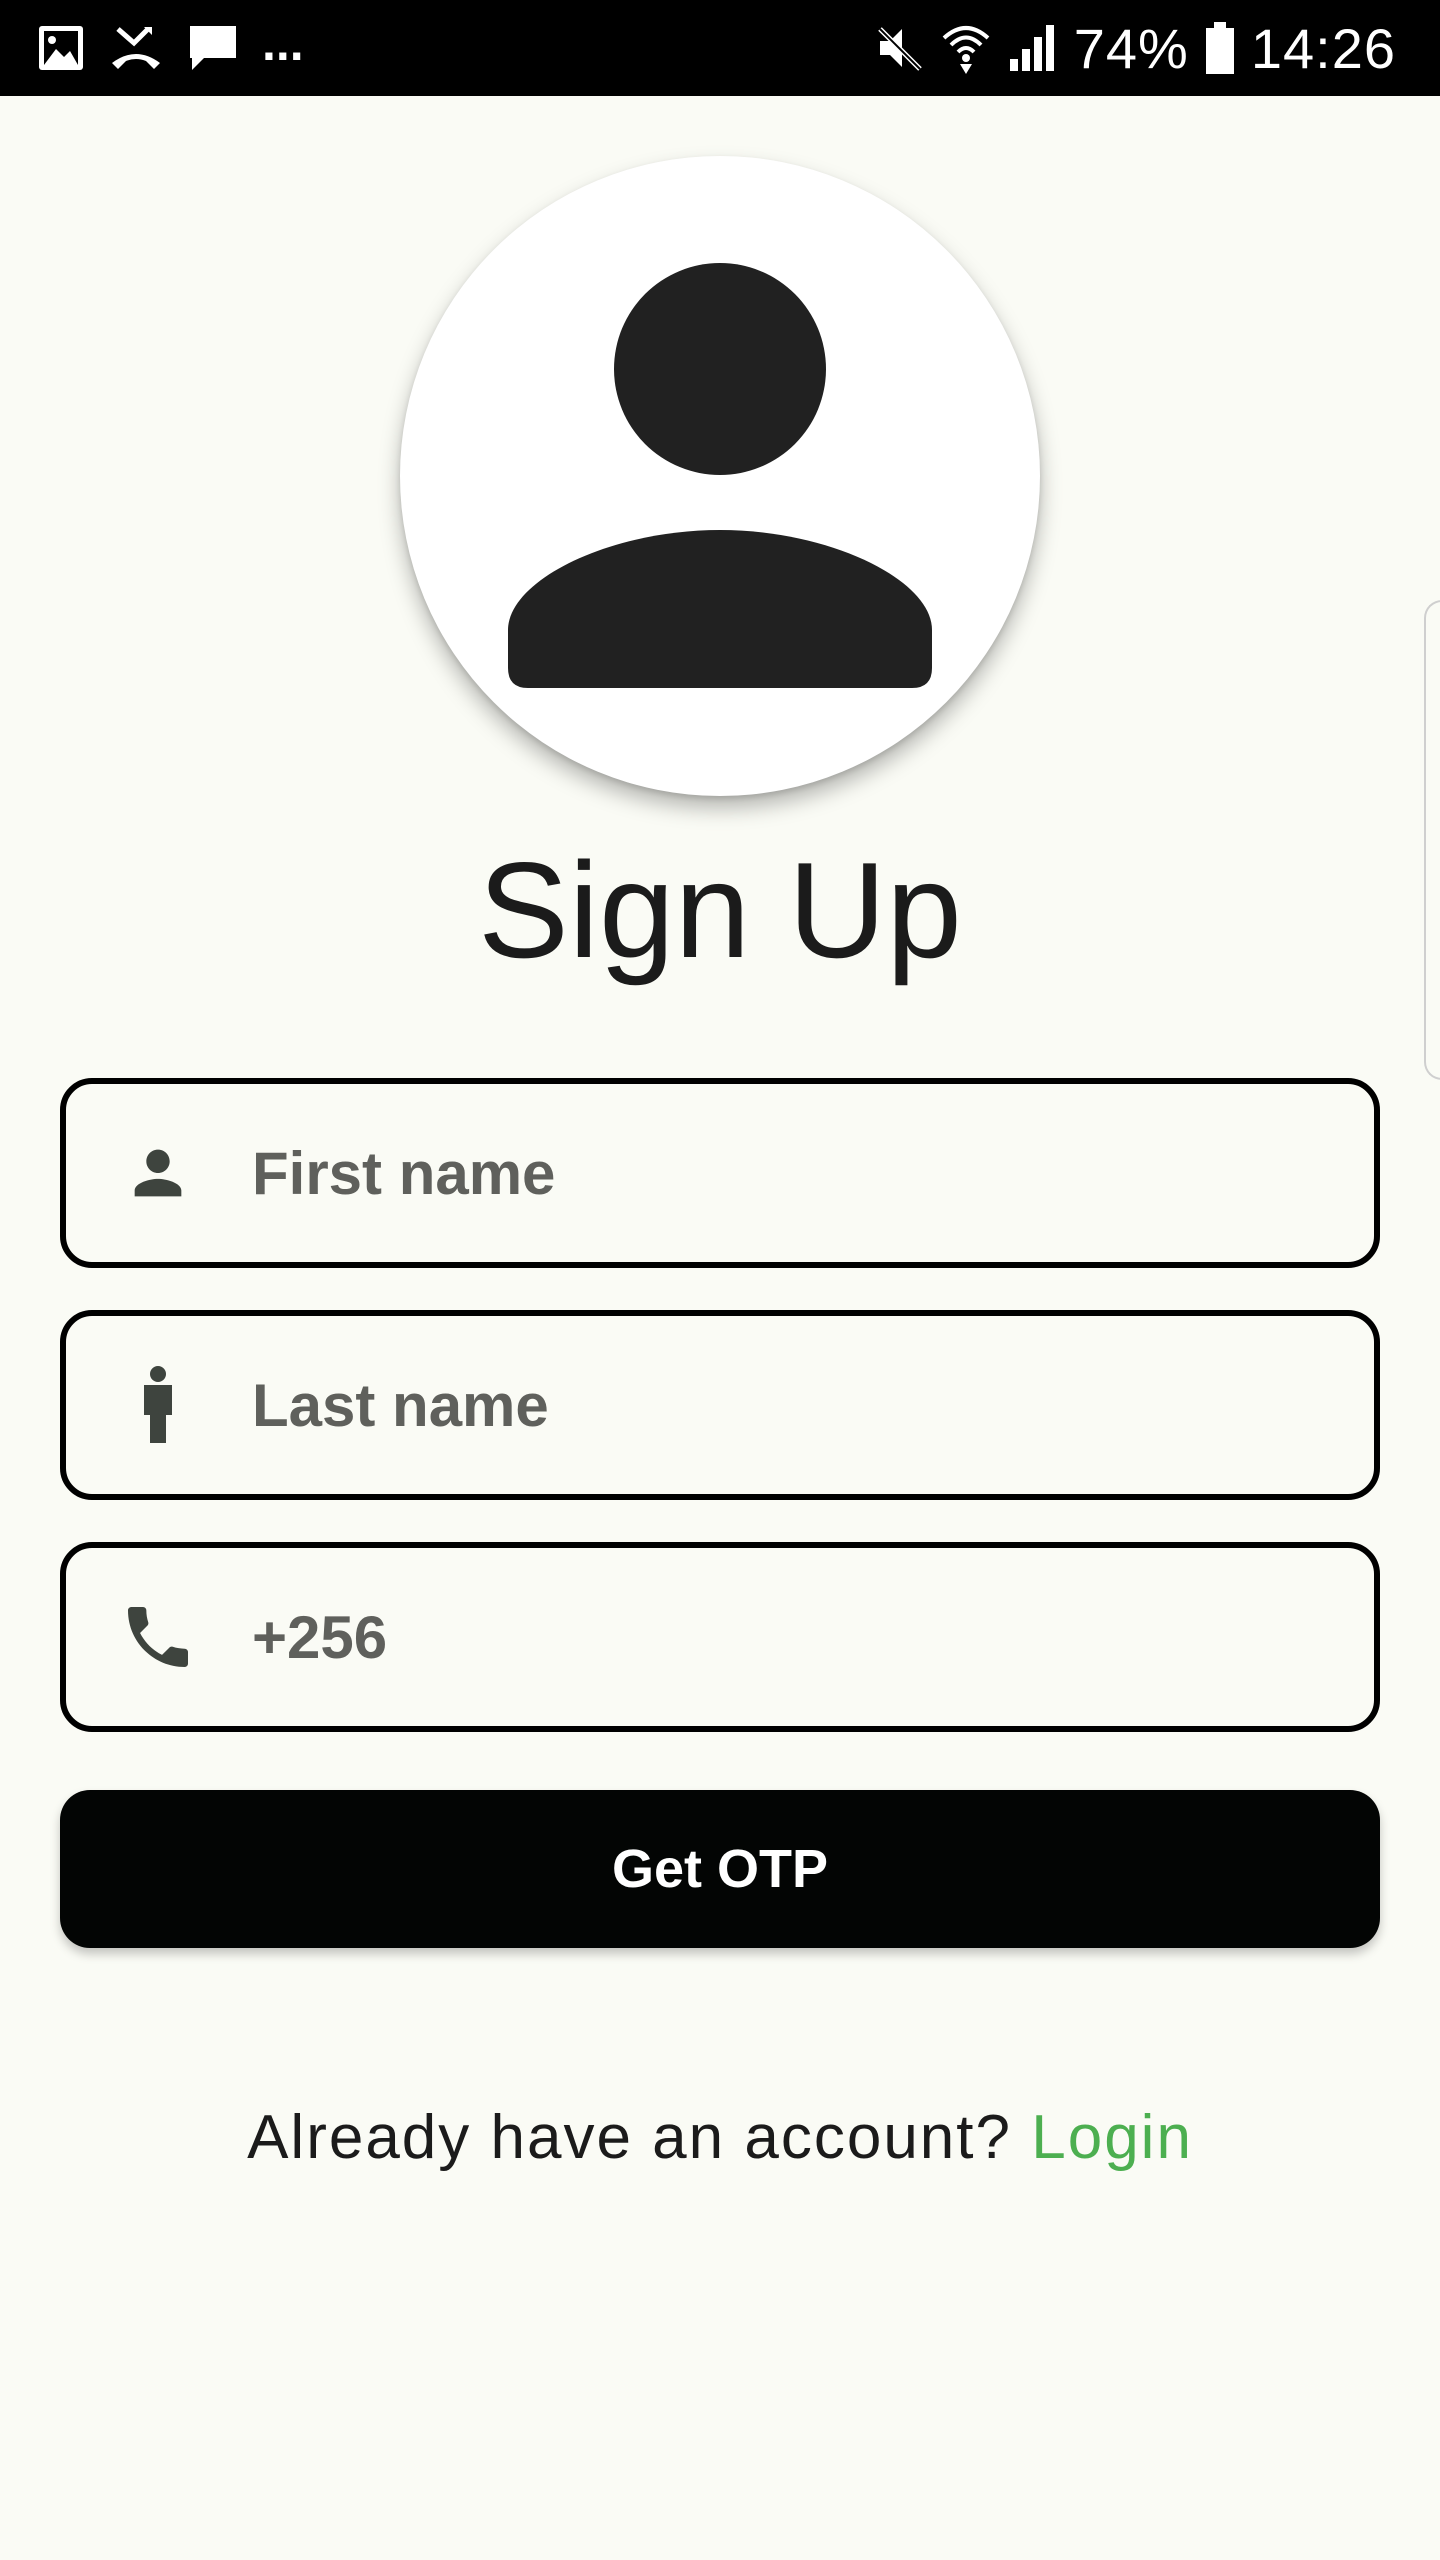 This screenshot has width=1440, height=2560. I want to click on login-link: Login, so click(1112, 2137).